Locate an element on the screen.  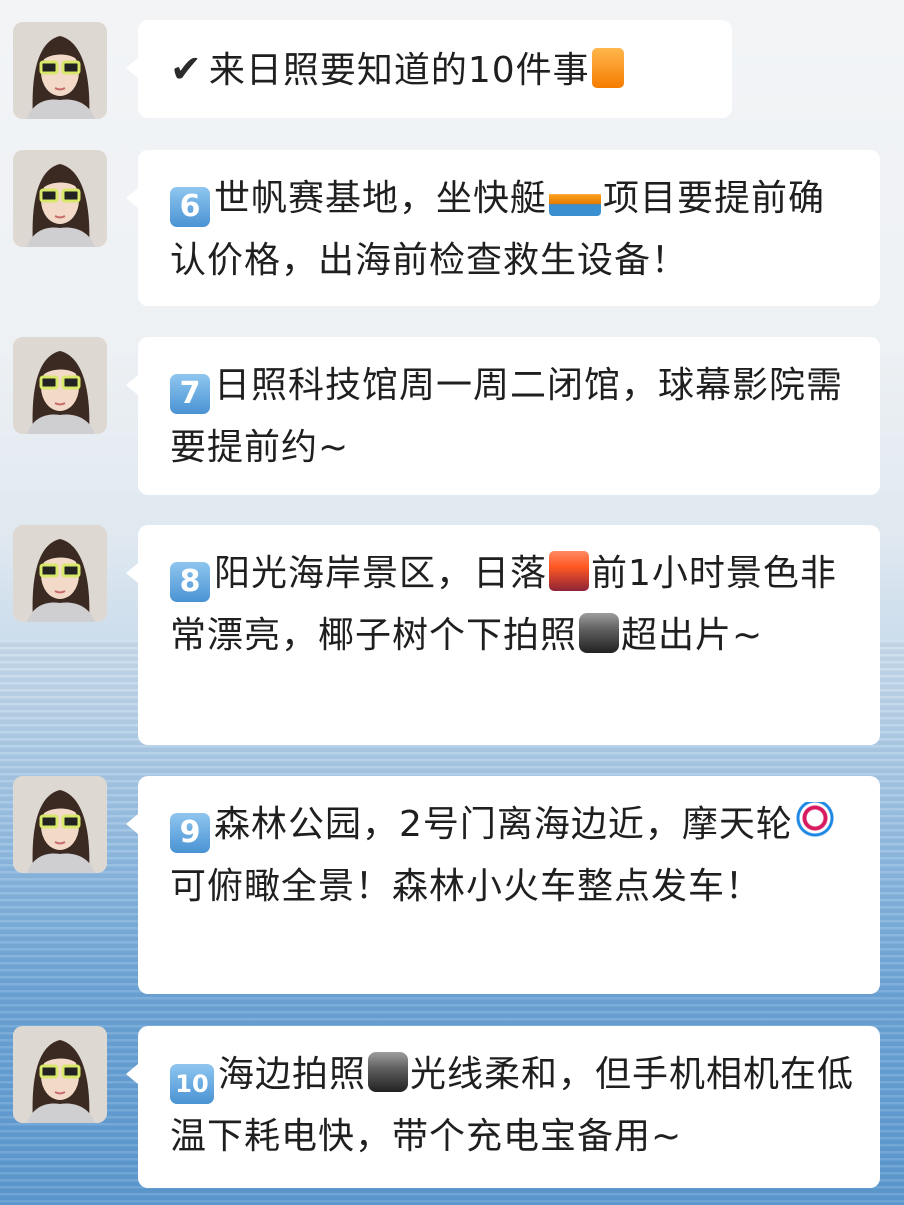
keycap-badge: 6 is located at coordinates (190, 207).